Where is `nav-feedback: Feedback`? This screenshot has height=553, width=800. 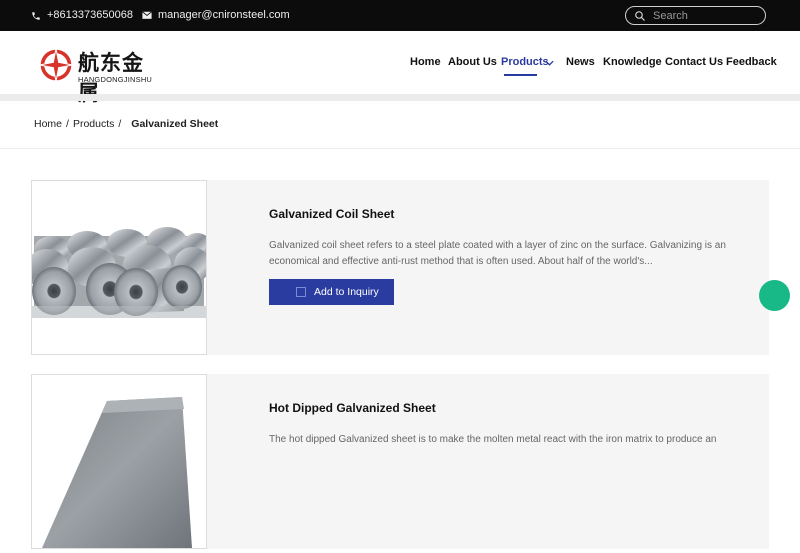 nav-feedback: Feedback is located at coordinates (751, 62).